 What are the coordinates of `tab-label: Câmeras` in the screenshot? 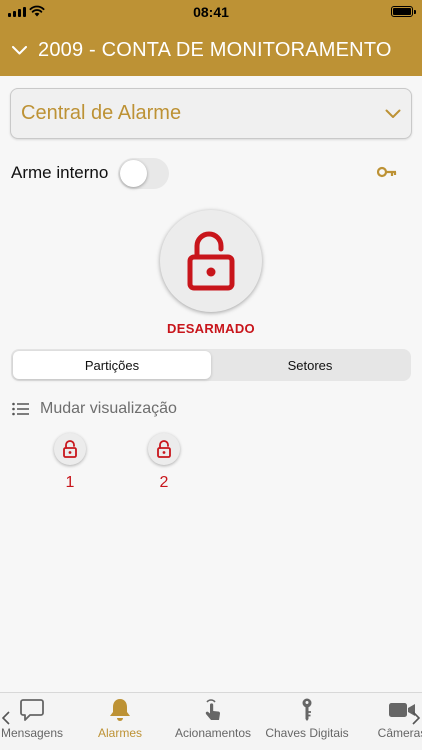 It's located at (399, 733).